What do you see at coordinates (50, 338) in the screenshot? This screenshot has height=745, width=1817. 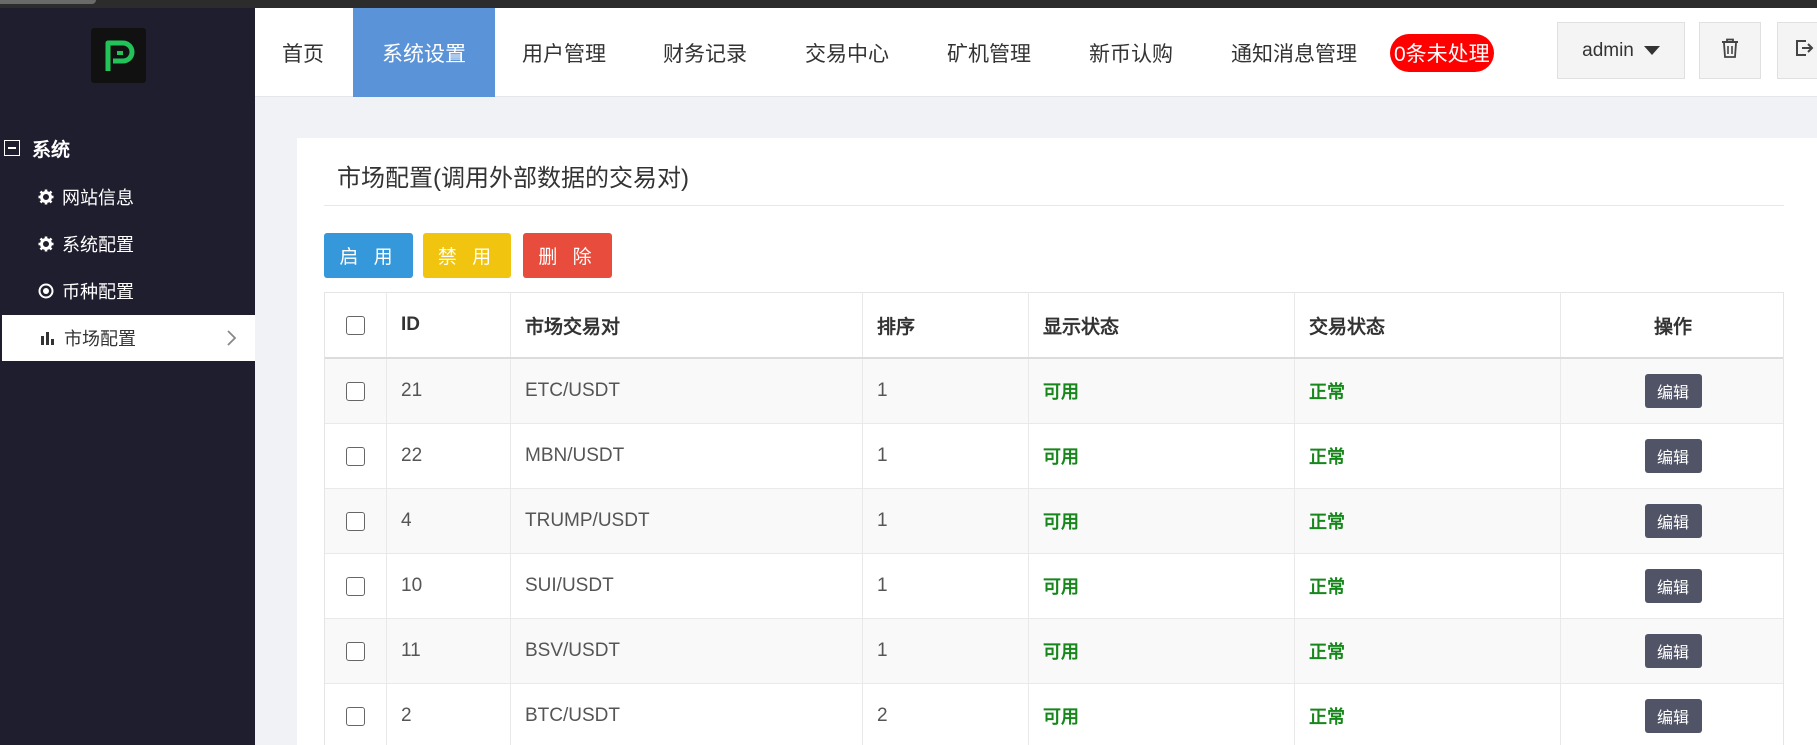 I see `bar-chart-icon` at bounding box center [50, 338].